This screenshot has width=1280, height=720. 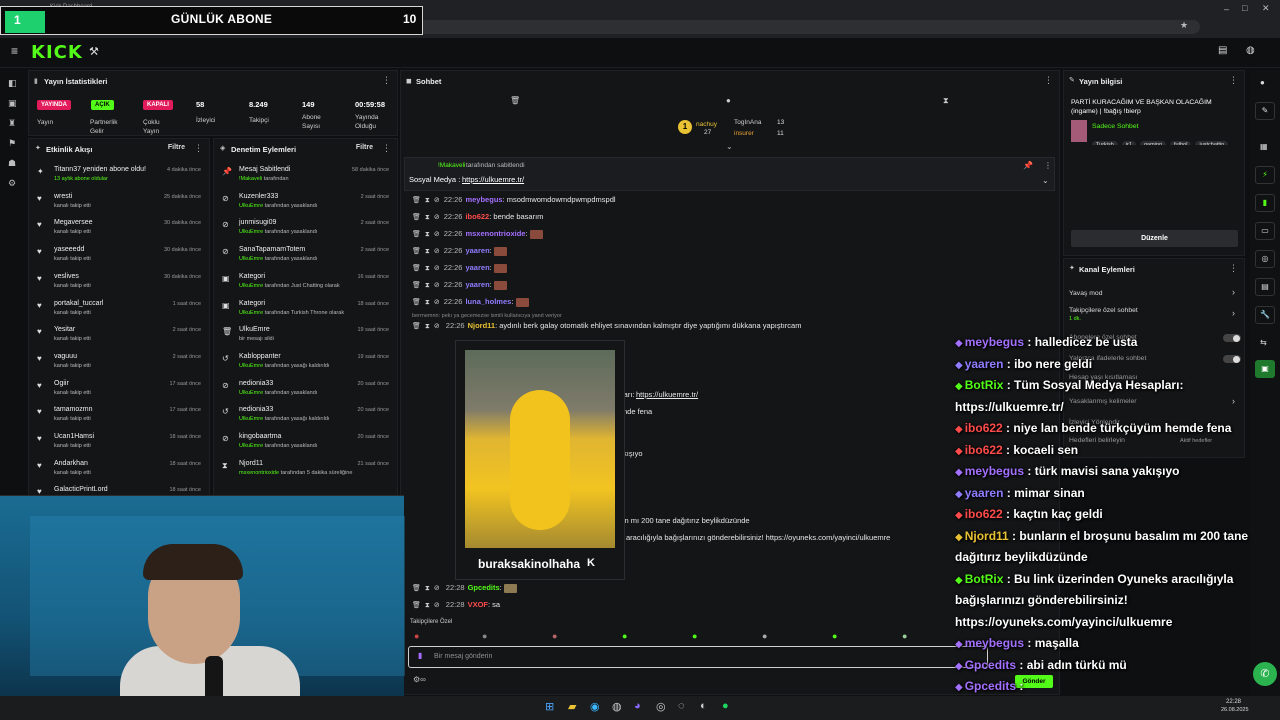 What do you see at coordinates (667, 394) in the screenshot?
I see `fragment-link: https://ulkuemre.tr/` at bounding box center [667, 394].